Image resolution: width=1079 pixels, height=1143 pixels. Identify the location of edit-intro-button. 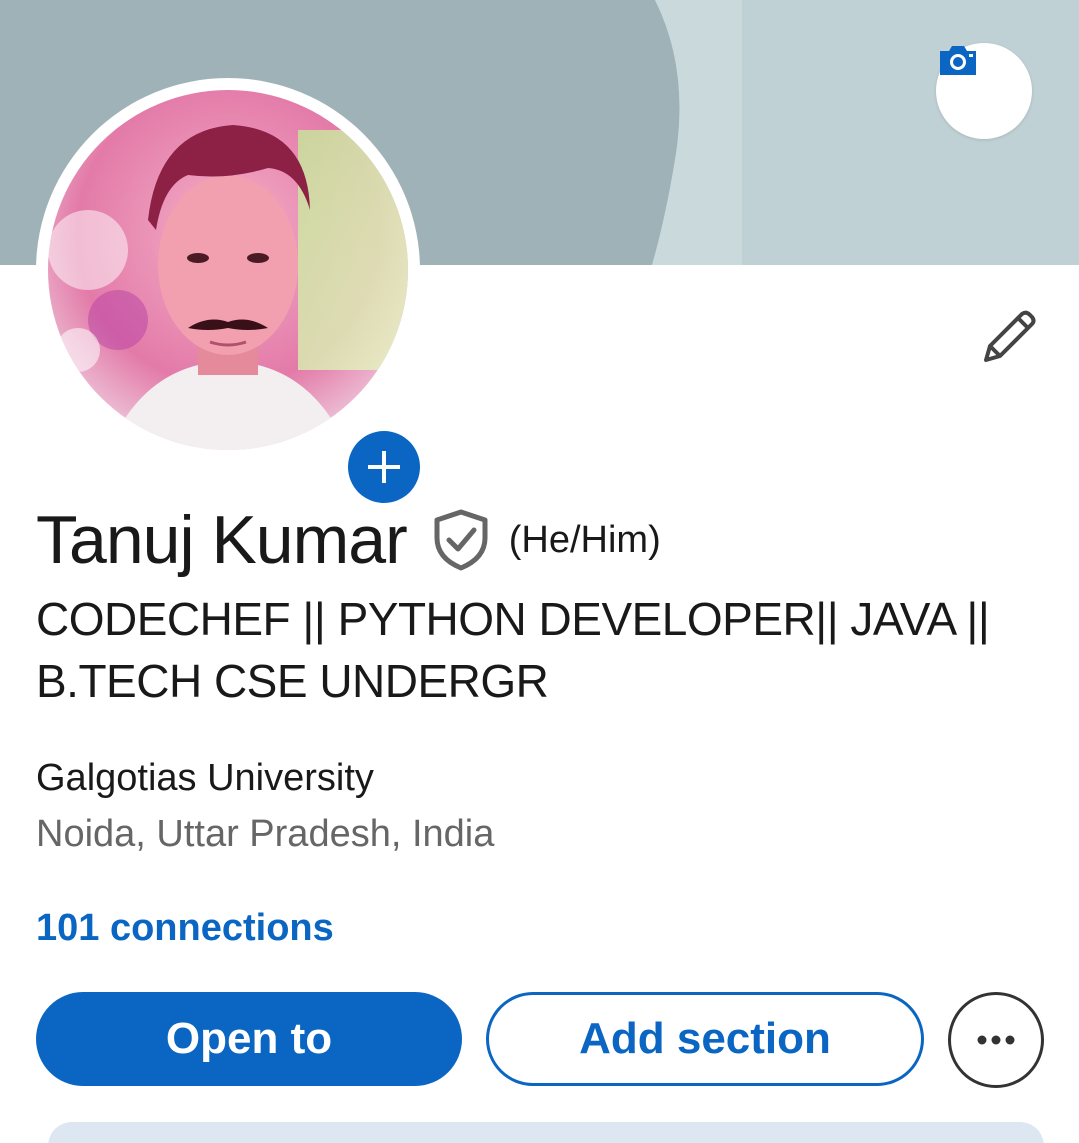
(1008, 338).